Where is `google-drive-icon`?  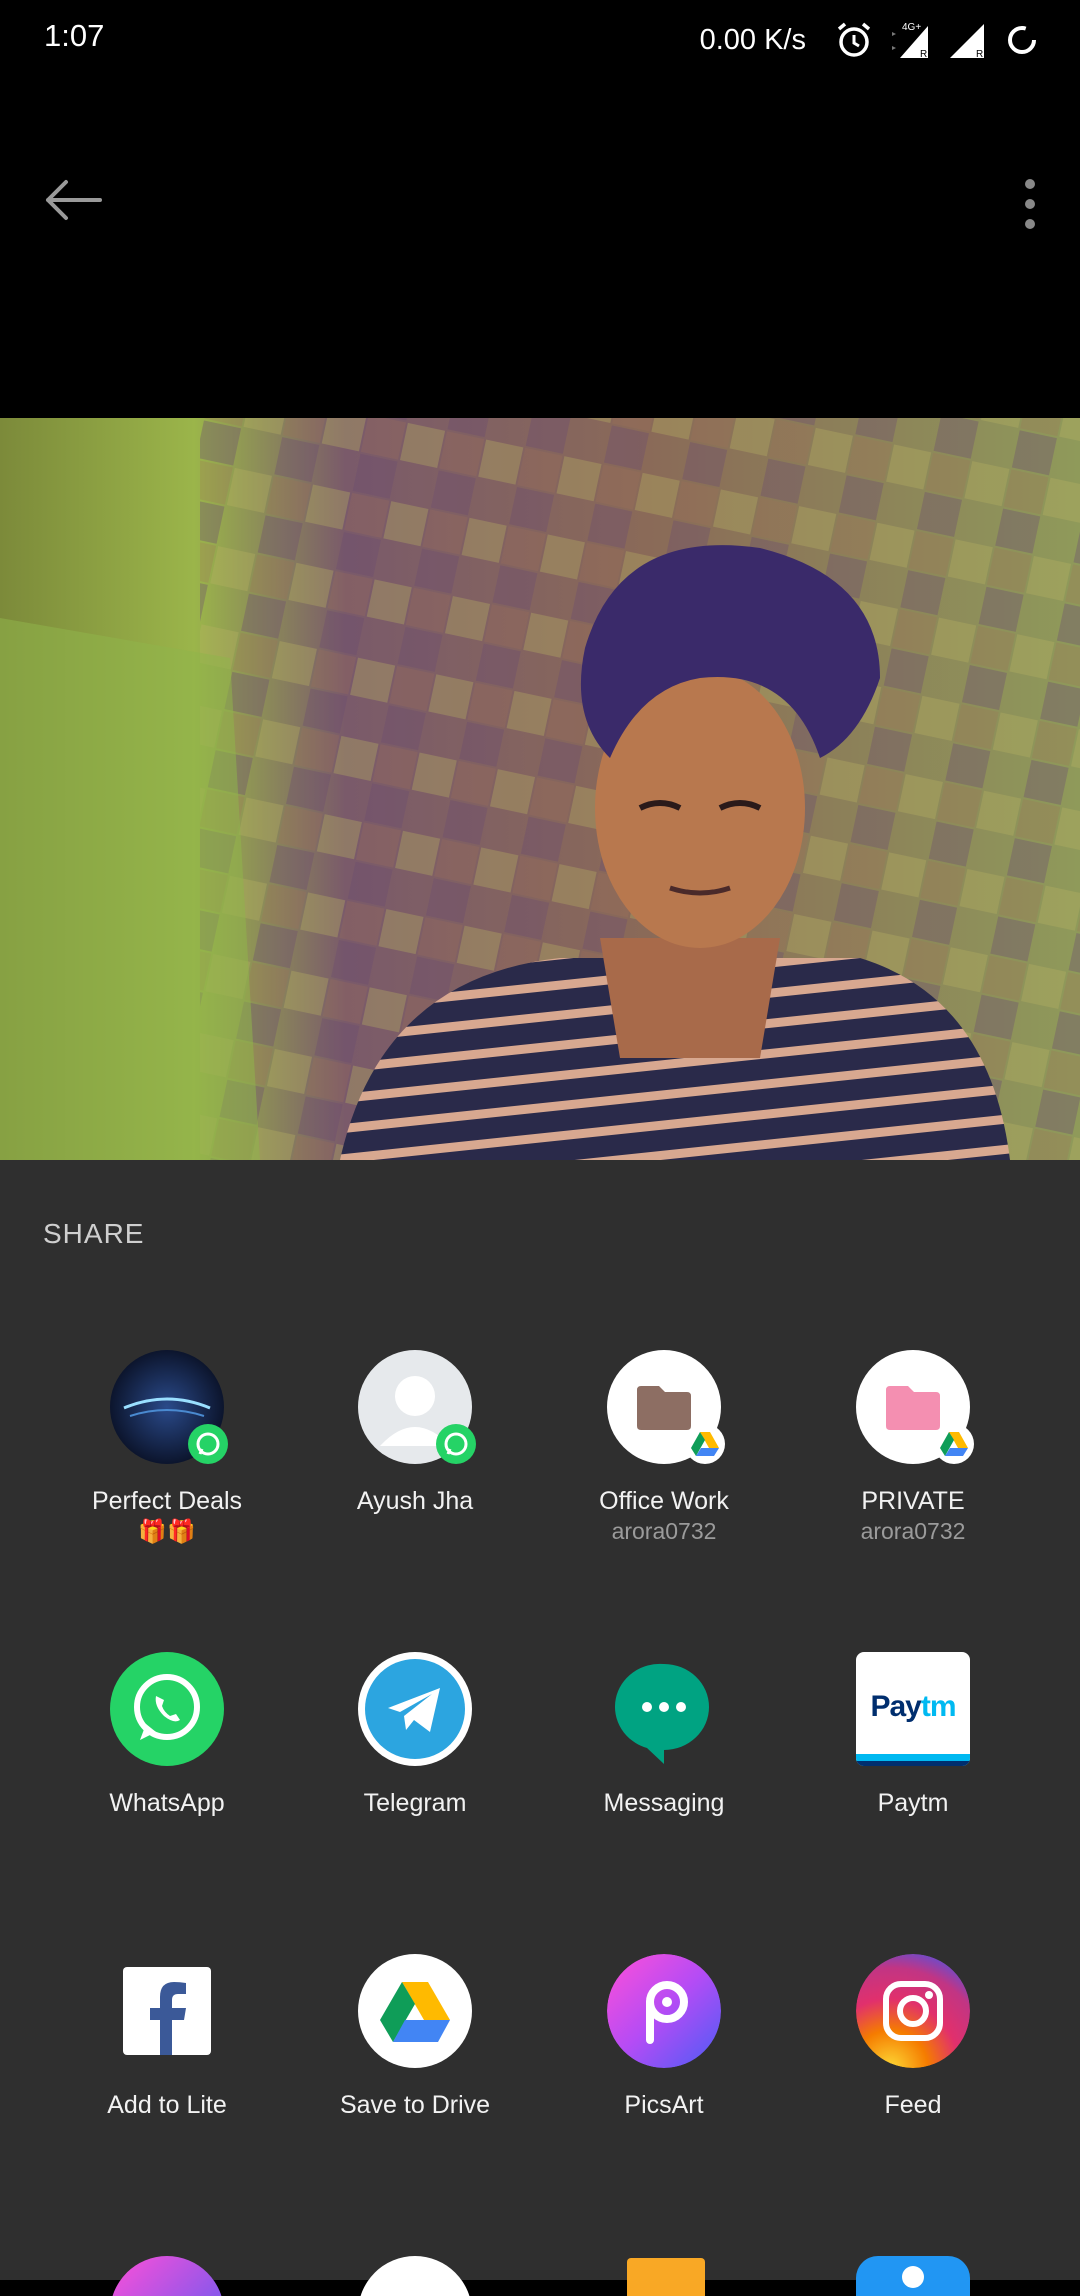
google-drive-icon is located at coordinates (415, 2011).